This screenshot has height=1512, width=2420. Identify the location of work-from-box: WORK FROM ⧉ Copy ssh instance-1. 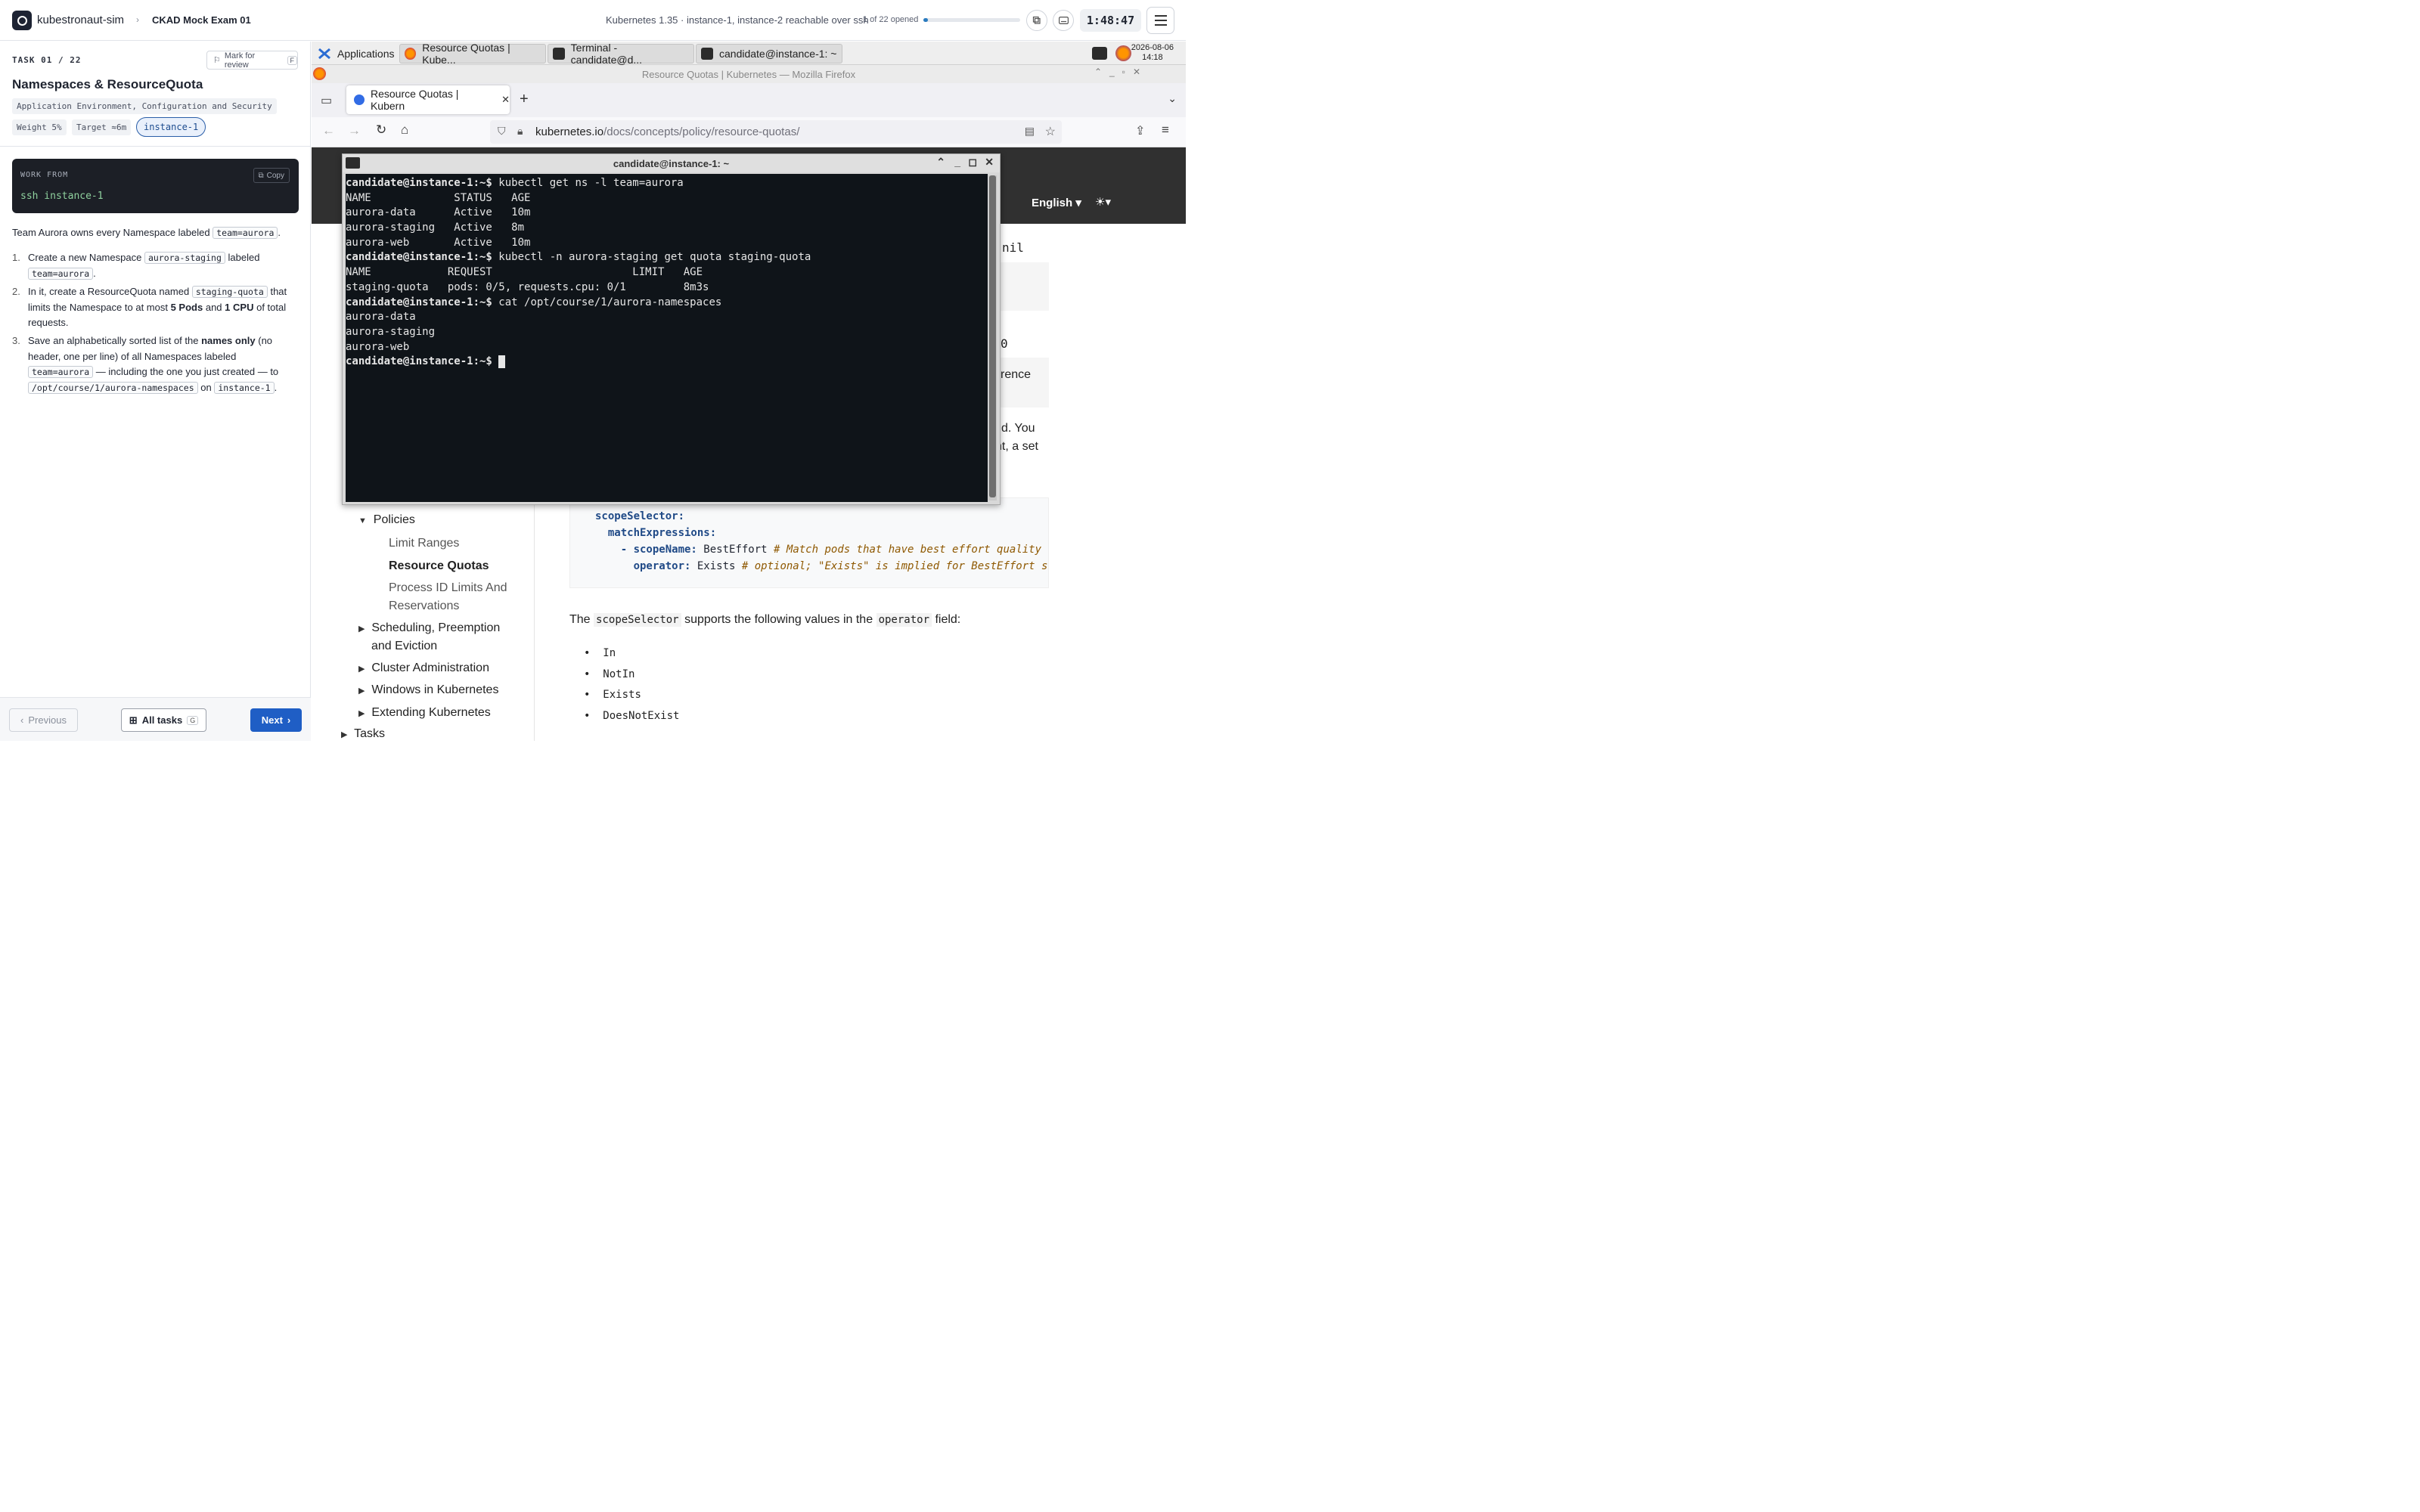
(155, 186).